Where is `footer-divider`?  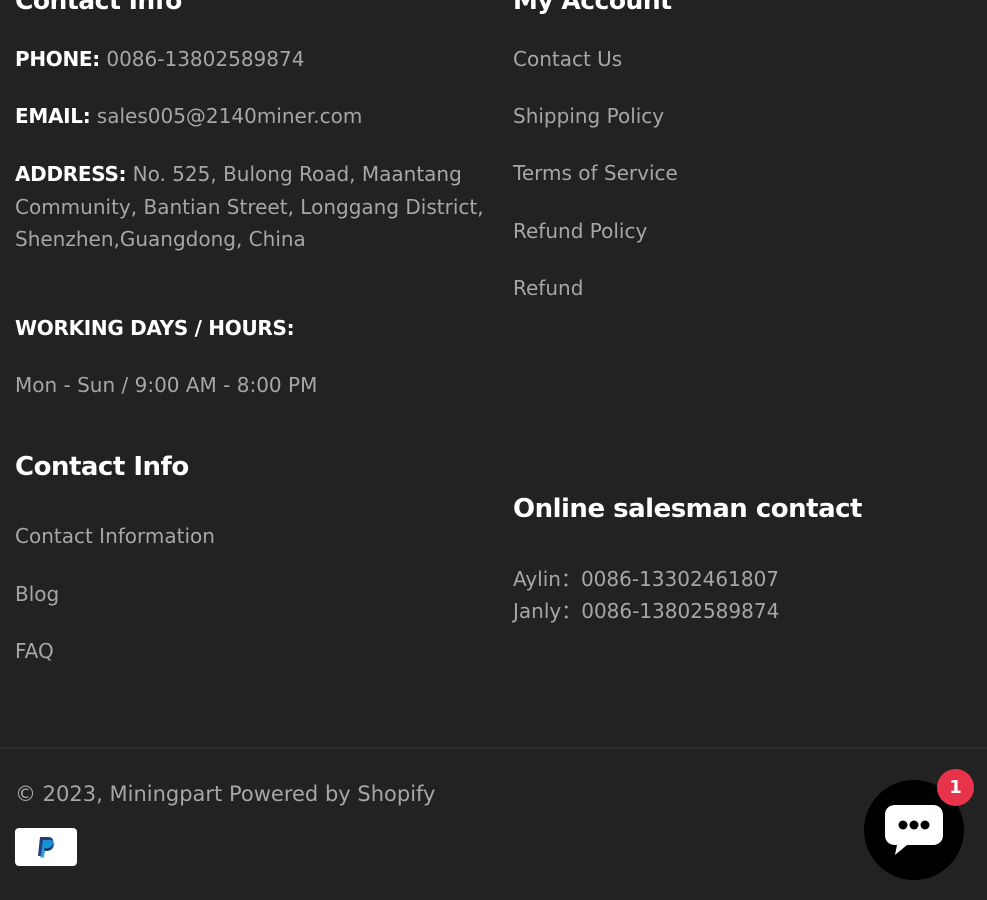
footer-divider is located at coordinates (493, 748).